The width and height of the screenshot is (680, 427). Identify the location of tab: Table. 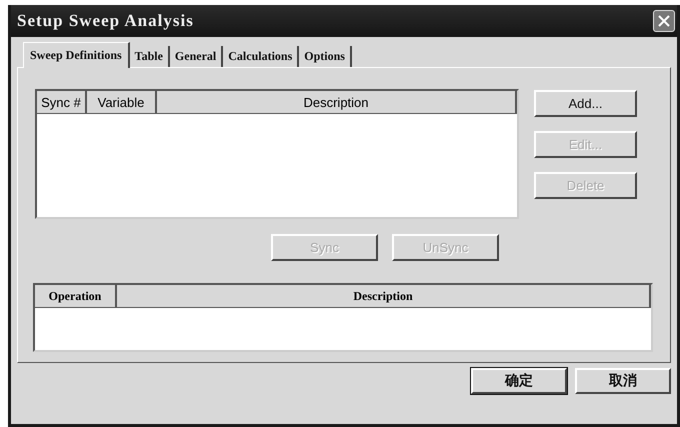
(150, 56).